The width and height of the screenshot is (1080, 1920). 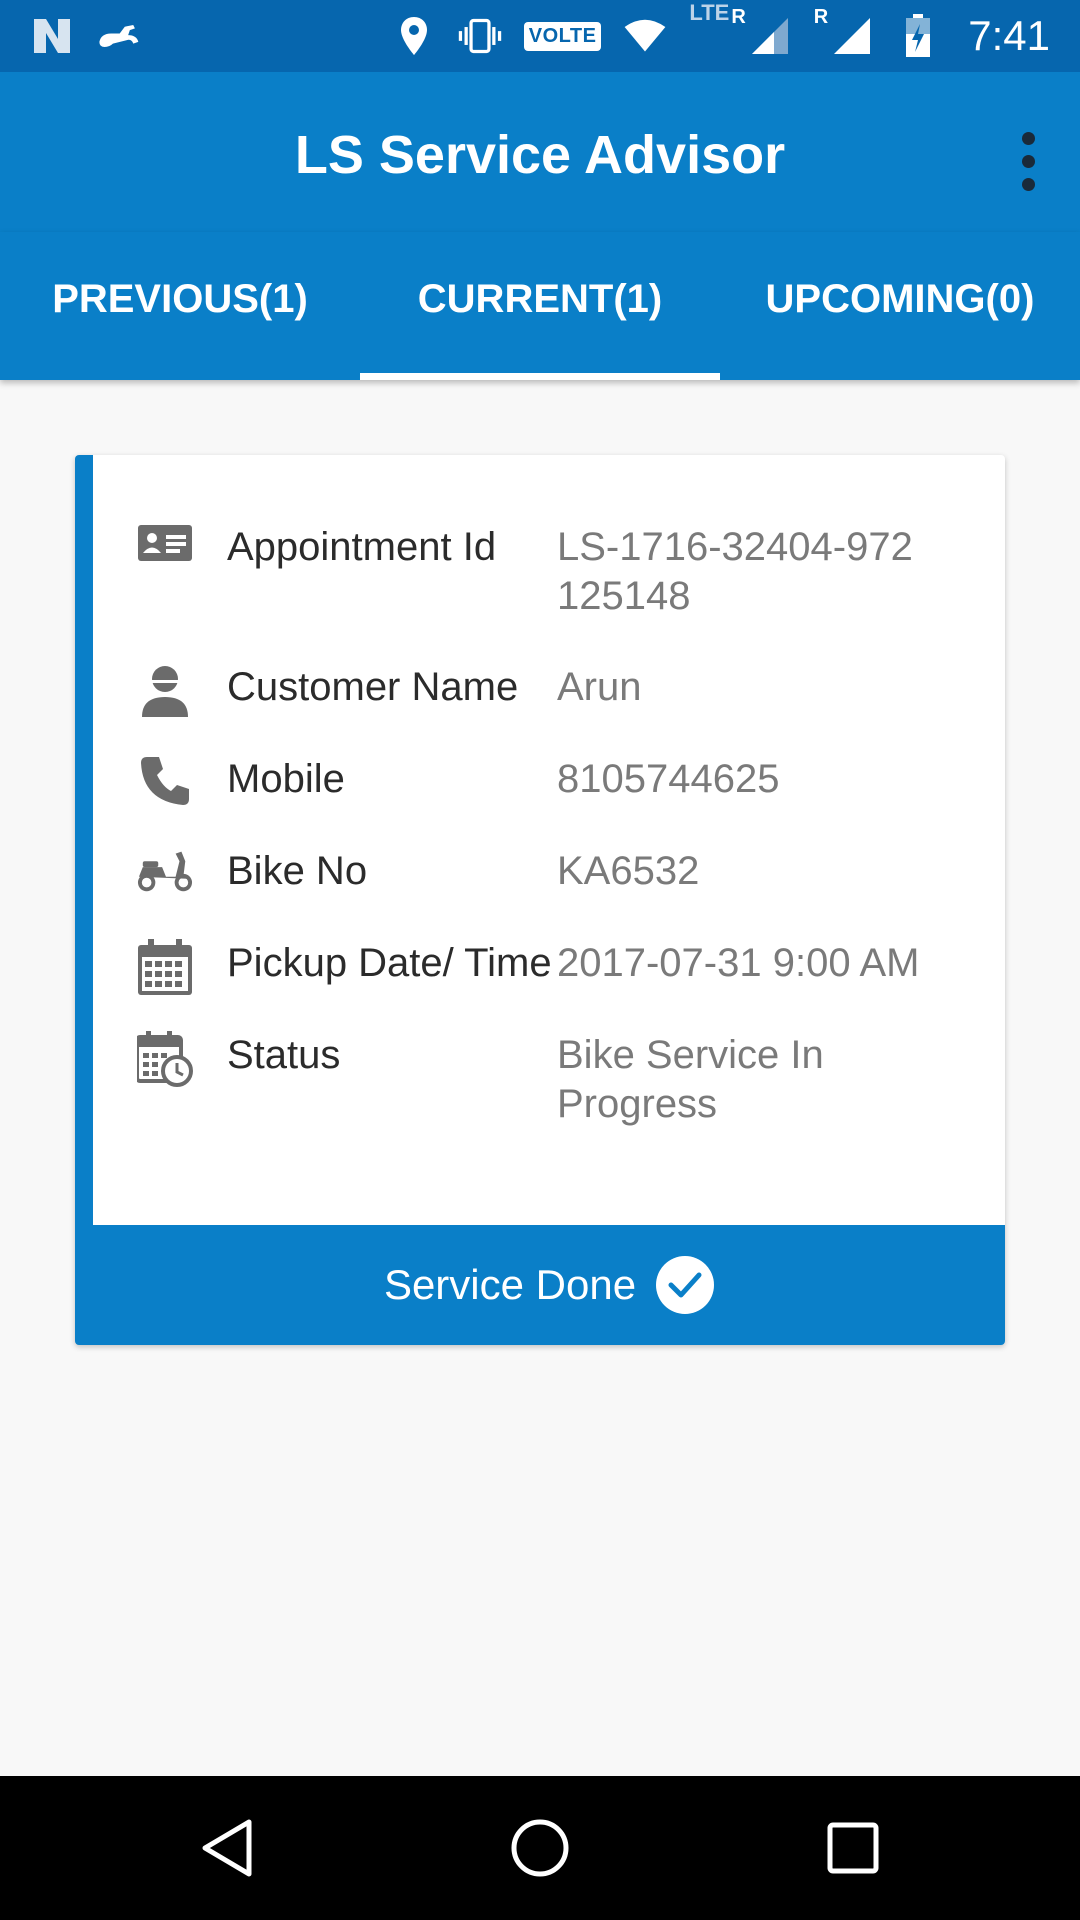 I want to click on tab-previous: PREVIOUS(1), so click(x=180, y=306).